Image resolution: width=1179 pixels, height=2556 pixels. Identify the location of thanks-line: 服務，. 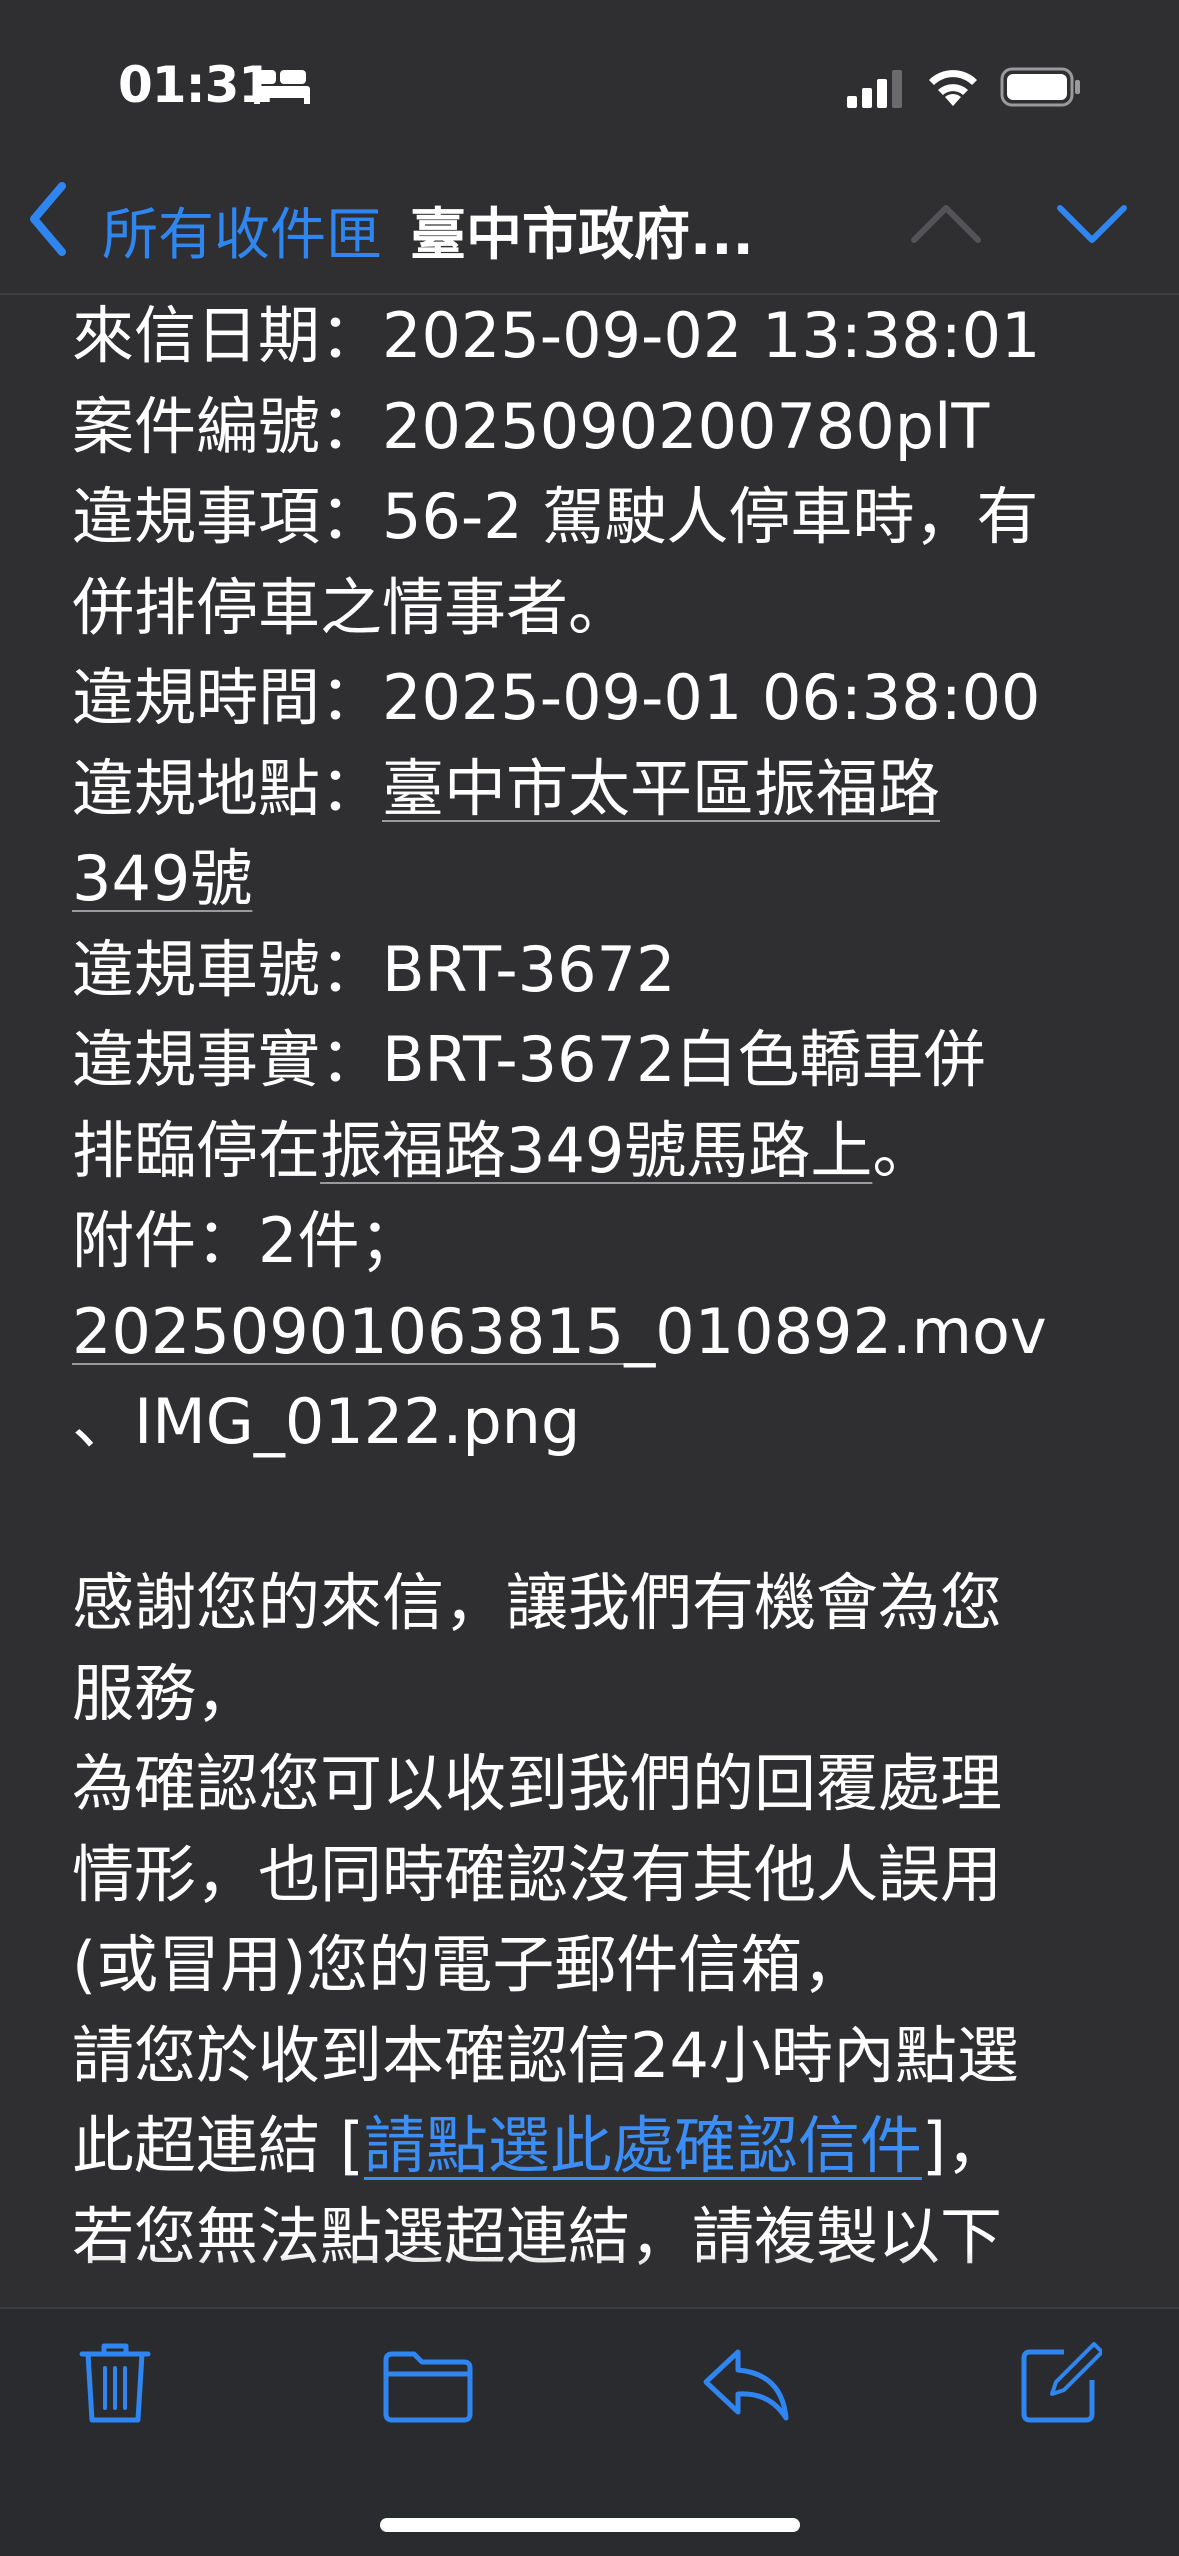
(165, 1693).